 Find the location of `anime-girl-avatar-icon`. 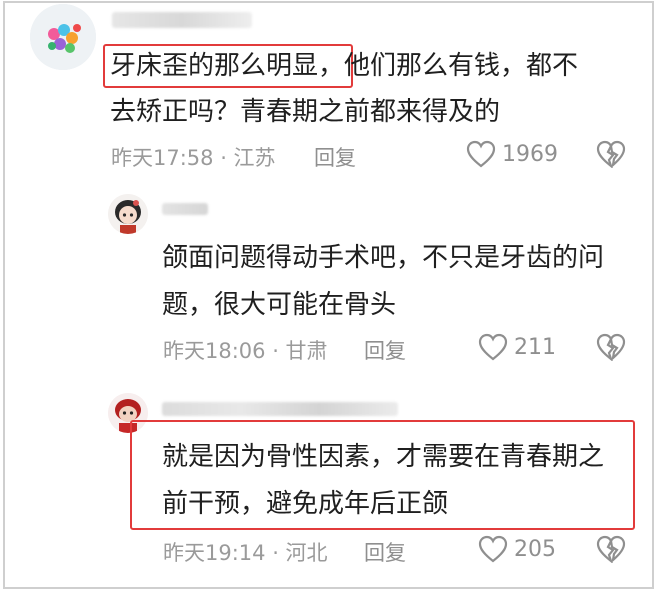

anime-girl-avatar-icon is located at coordinates (128, 214).